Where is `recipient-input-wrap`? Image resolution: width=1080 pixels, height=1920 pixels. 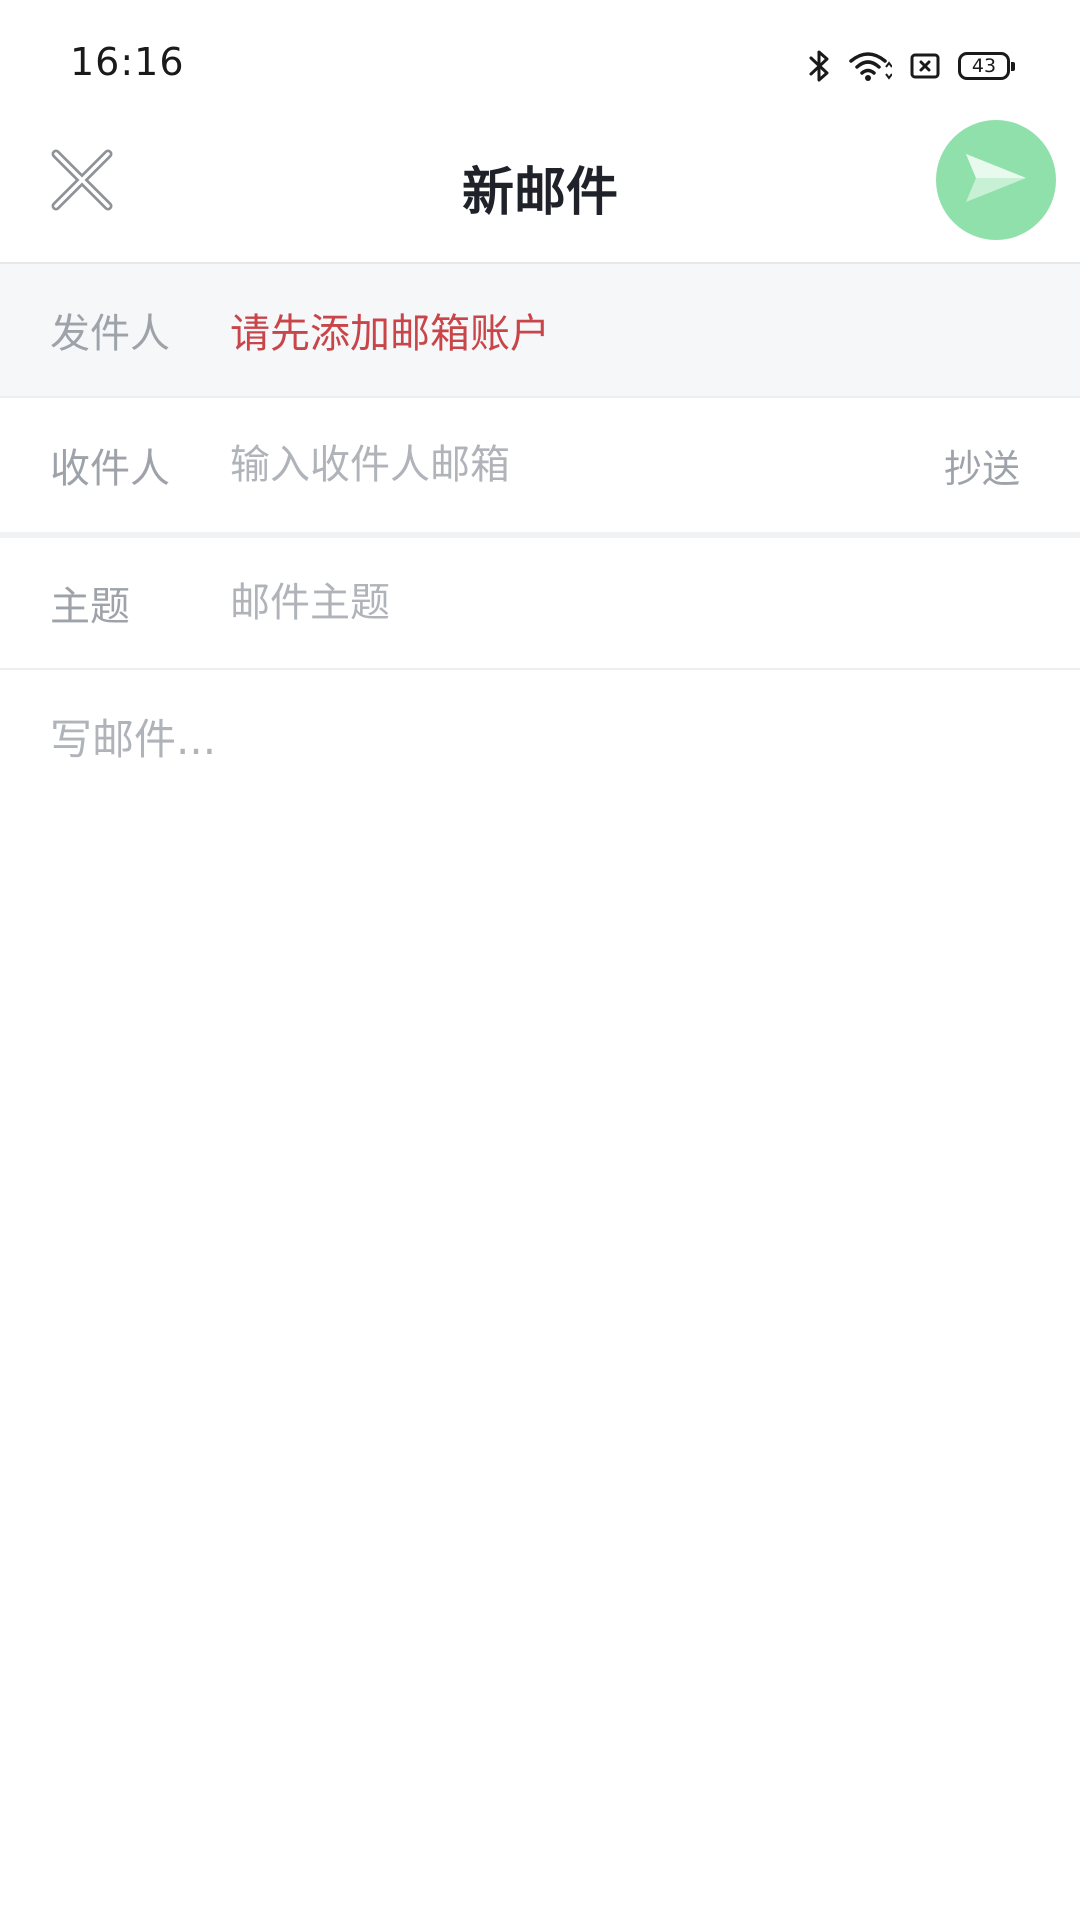 recipient-input-wrap is located at coordinates (570, 465).